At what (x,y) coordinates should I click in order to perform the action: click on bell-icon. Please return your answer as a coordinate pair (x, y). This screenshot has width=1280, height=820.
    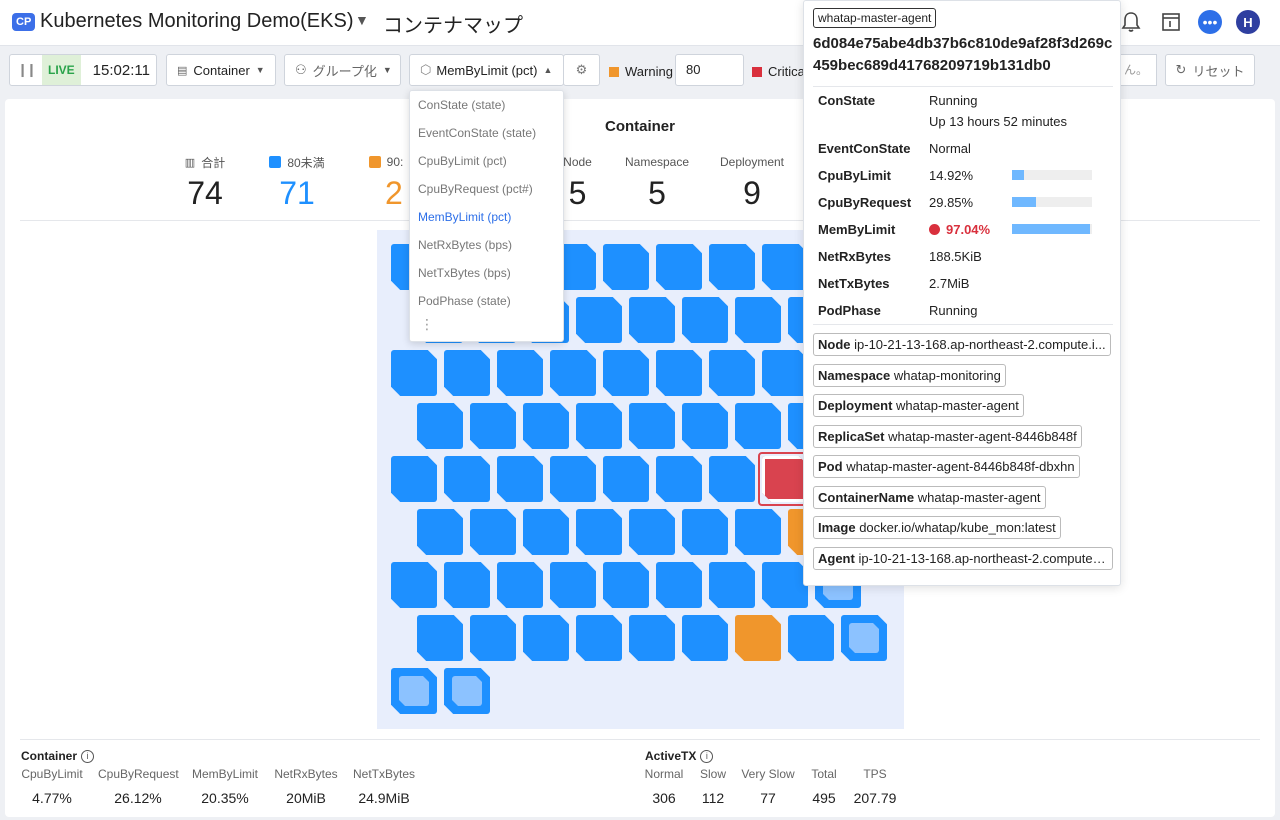
    Looking at the image, I should click on (1131, 22).